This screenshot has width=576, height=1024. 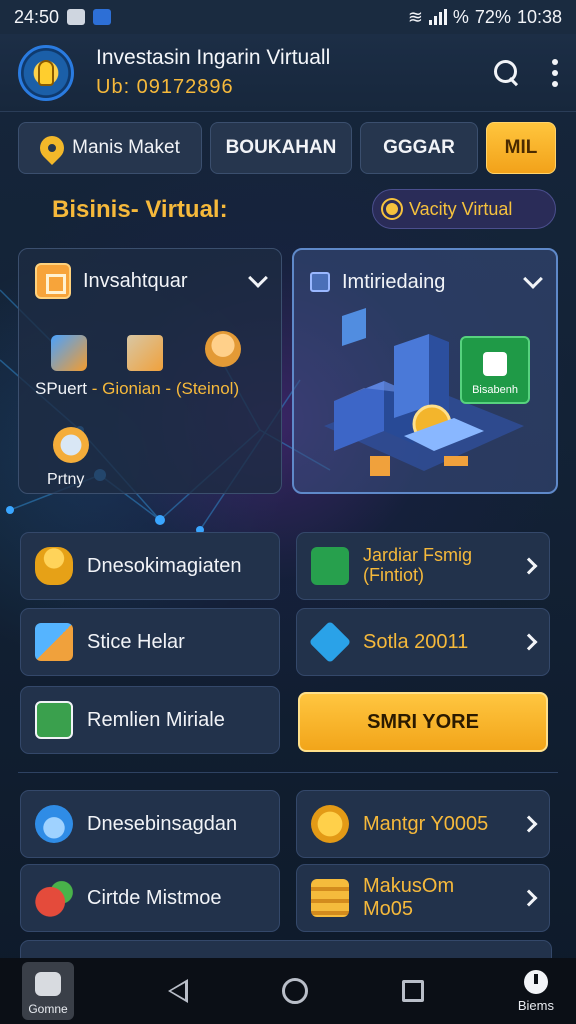 I want to click on shop-icon, so click(x=145, y=353).